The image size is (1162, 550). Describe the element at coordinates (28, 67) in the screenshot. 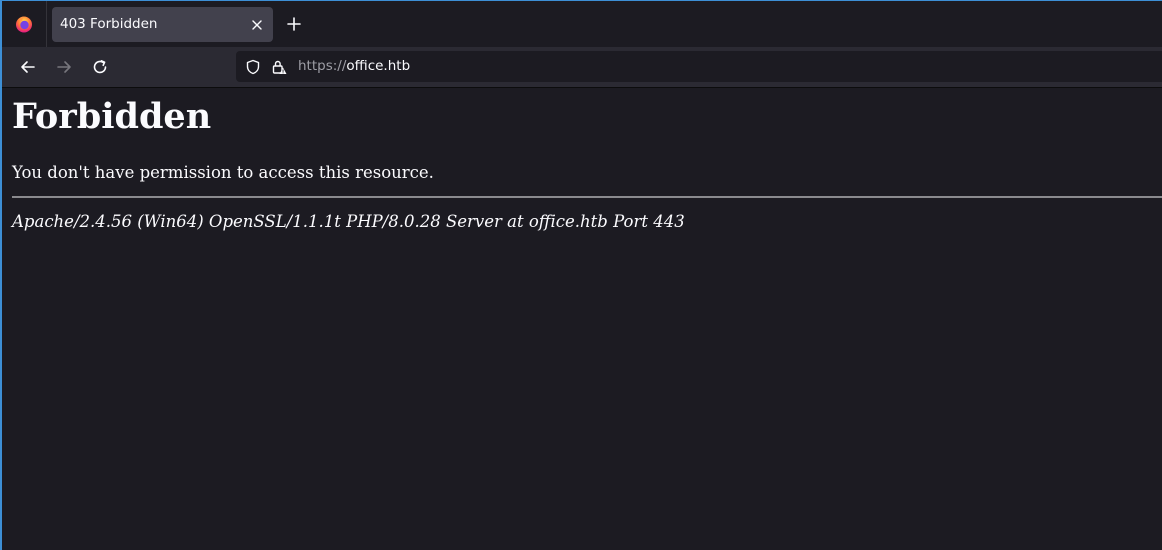

I see `arrow-left-icon` at that location.